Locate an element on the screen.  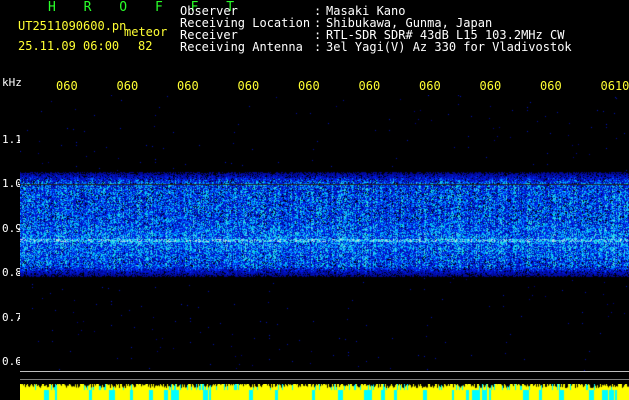
y-axis-unit: kHz is located at coordinates (12, 82).